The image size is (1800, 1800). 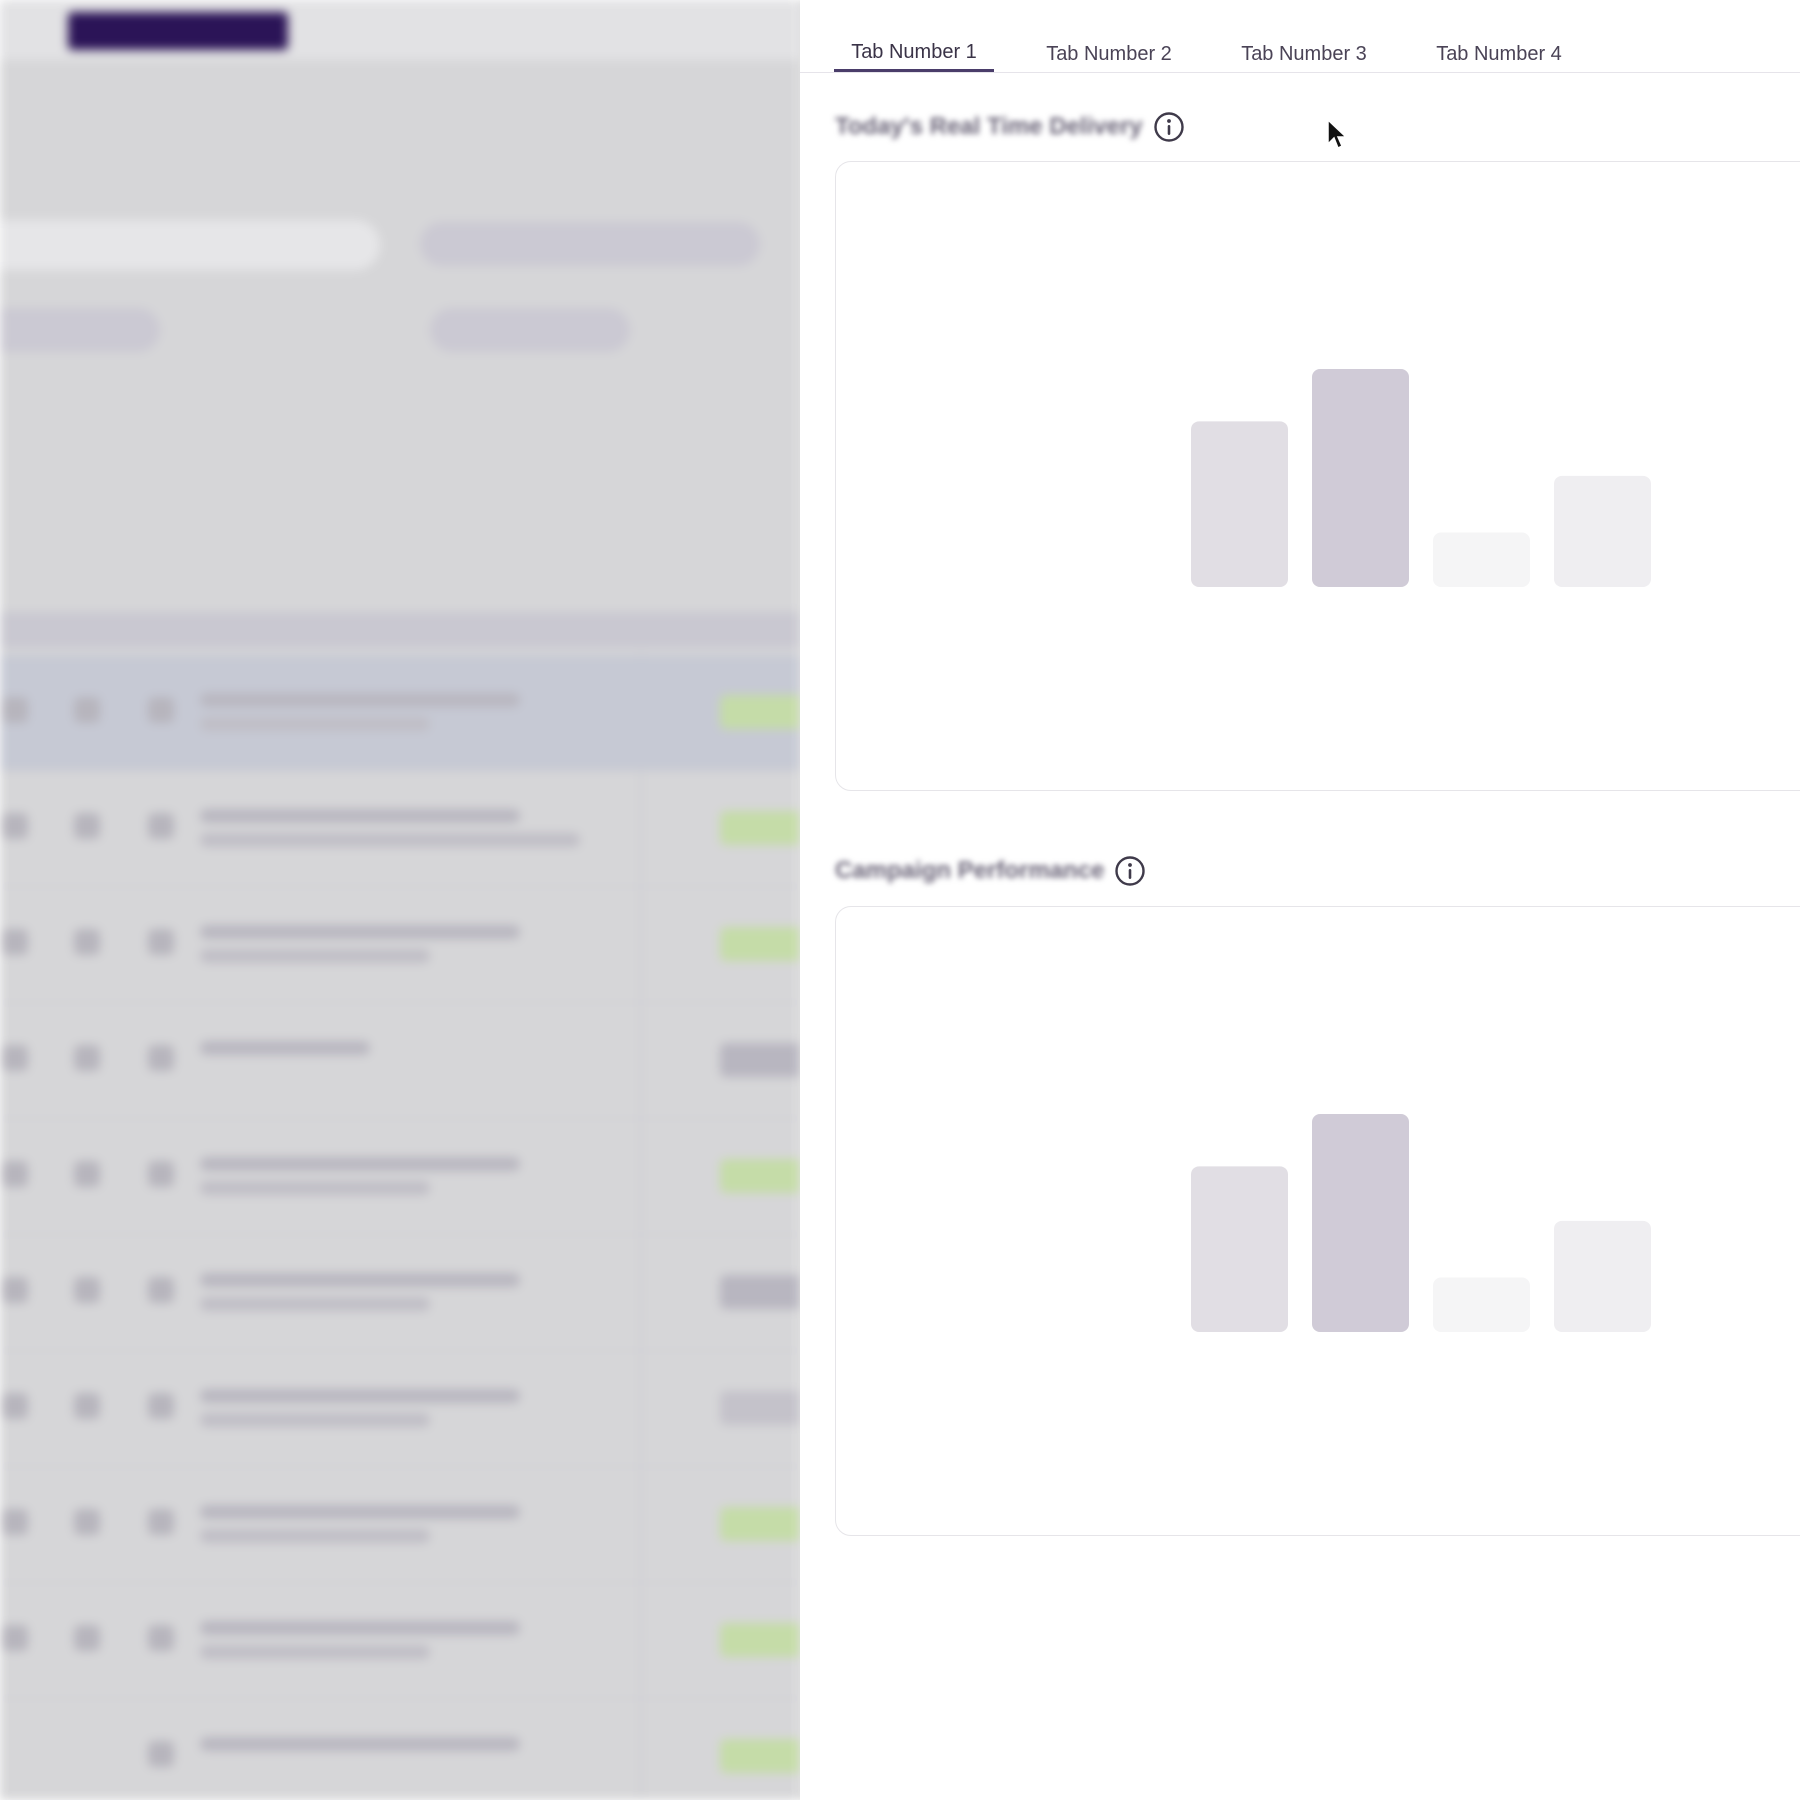 What do you see at coordinates (1499, 50) in the screenshot?
I see `tab-4: Tab Number 4` at bounding box center [1499, 50].